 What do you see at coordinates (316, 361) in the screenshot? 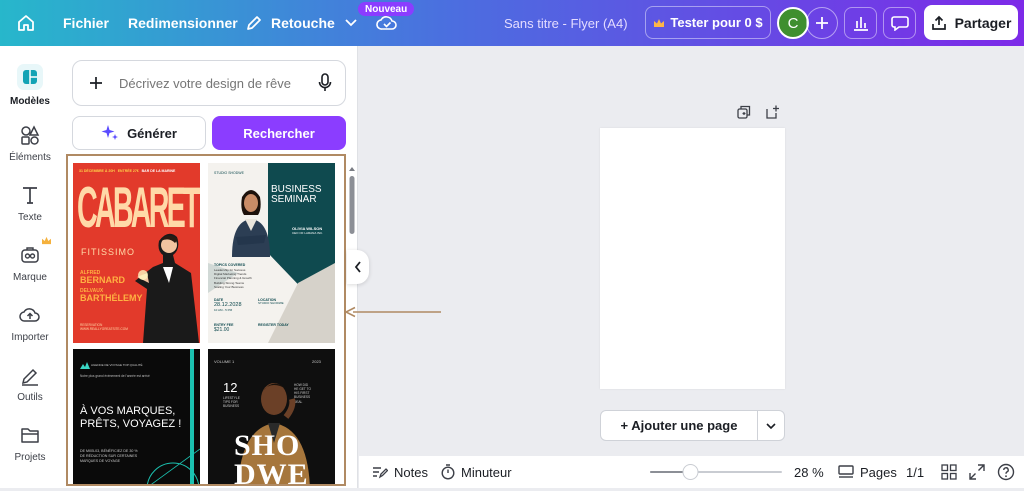
I see `shodwe-year: 2023` at bounding box center [316, 361].